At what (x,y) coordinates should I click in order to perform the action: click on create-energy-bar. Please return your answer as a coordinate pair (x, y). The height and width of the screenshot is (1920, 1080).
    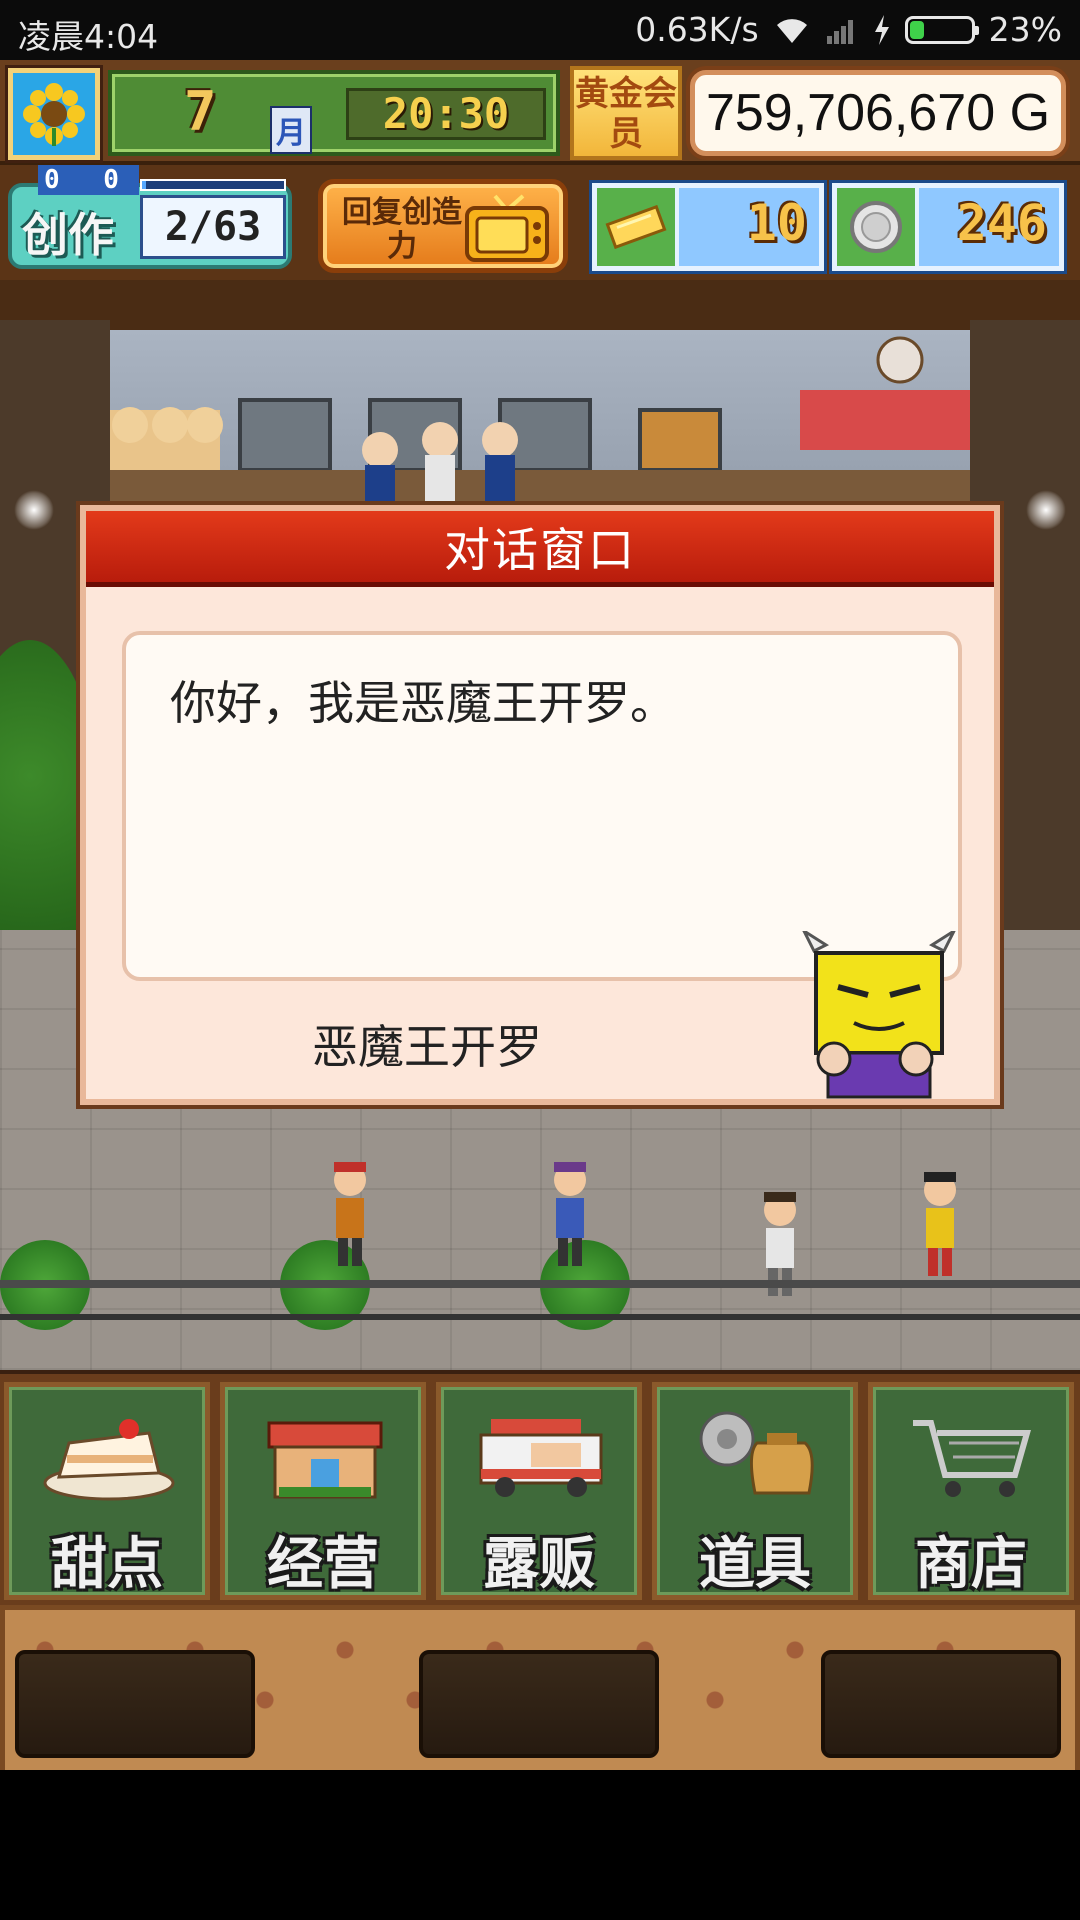
    Looking at the image, I should click on (213, 185).